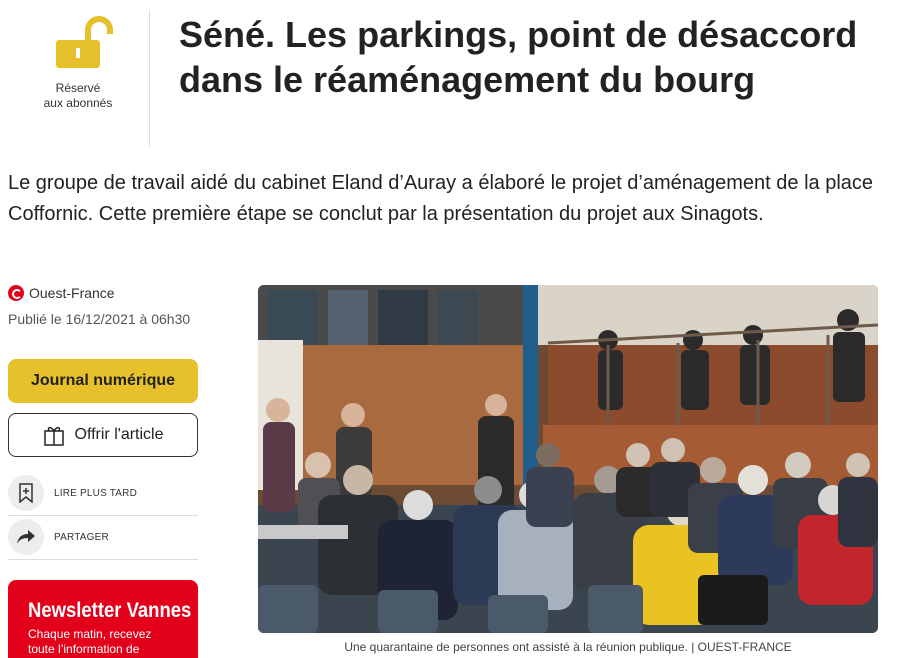 This screenshot has height=658, width=903. What do you see at coordinates (84, 42) in the screenshot?
I see `unlocked-padlock-icon` at bounding box center [84, 42].